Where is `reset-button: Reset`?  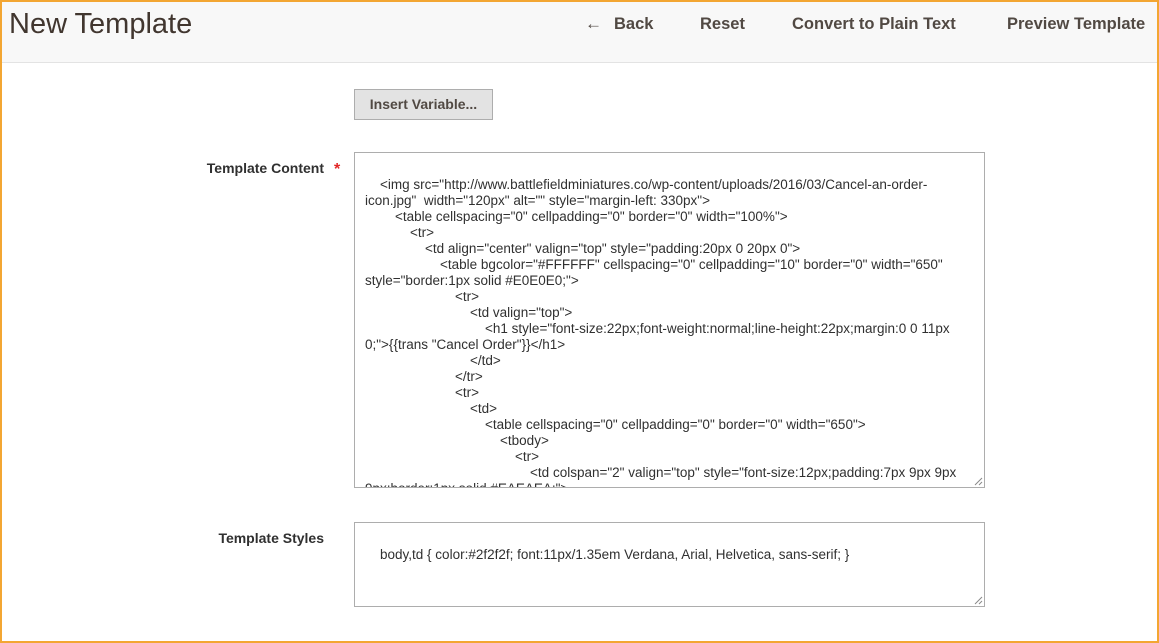 reset-button: Reset is located at coordinates (722, 24).